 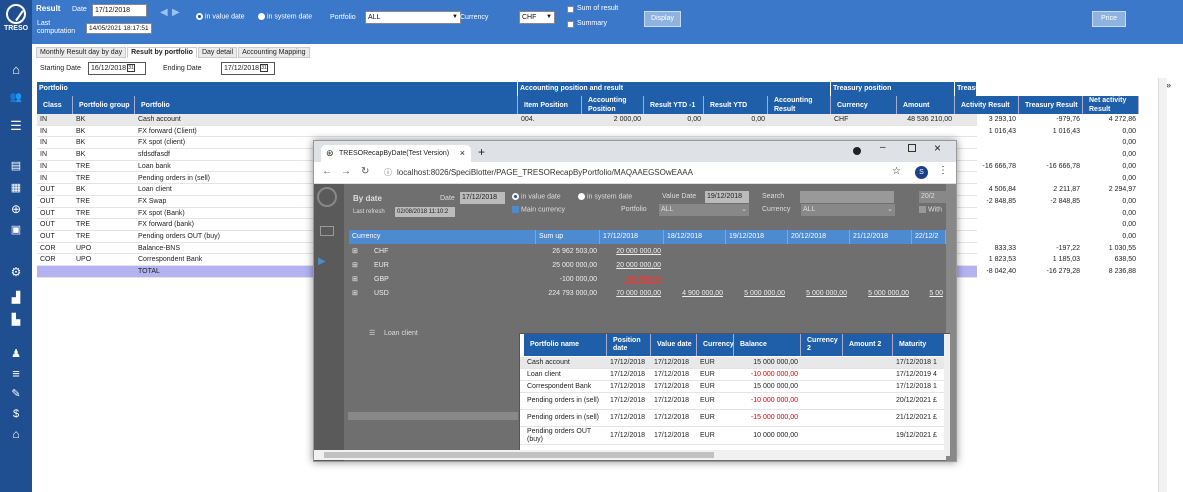 What do you see at coordinates (868, 345) in the screenshot?
I see `popup-column-header: Amount 2` at bounding box center [868, 345].